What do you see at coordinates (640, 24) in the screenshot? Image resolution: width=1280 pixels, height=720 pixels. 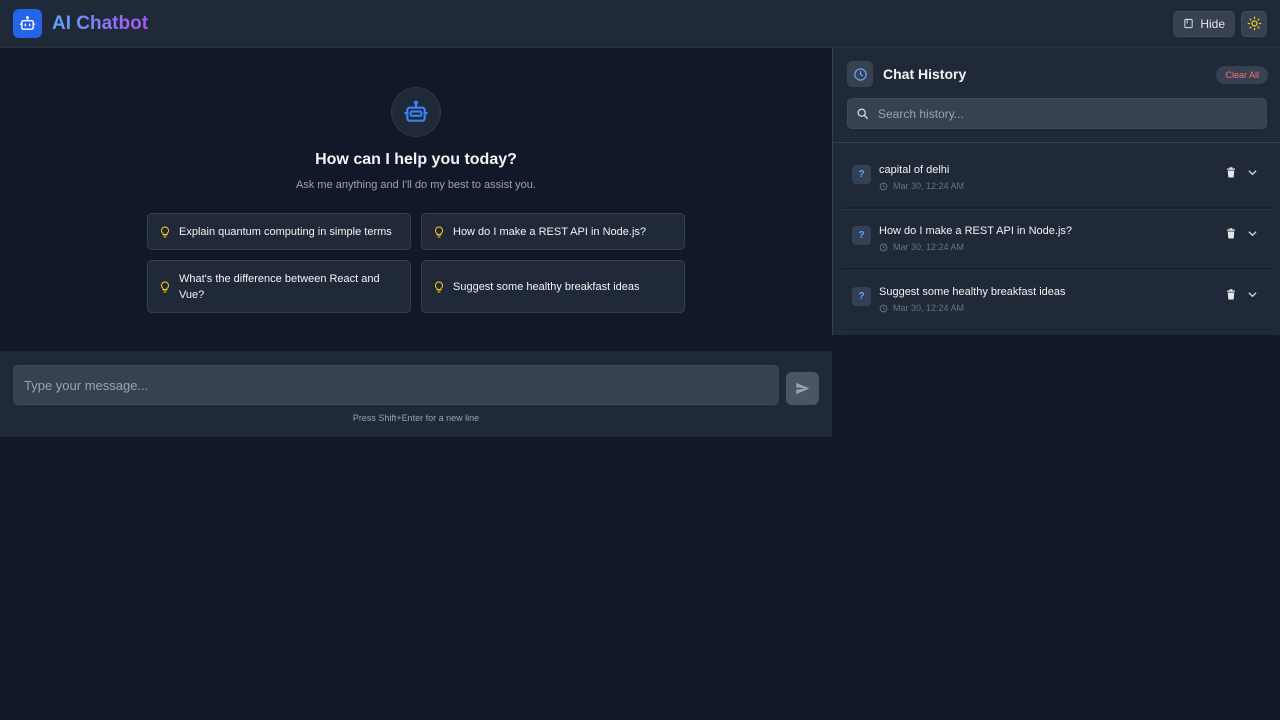 I see `app-header: AI Chatbot Hide` at bounding box center [640, 24].